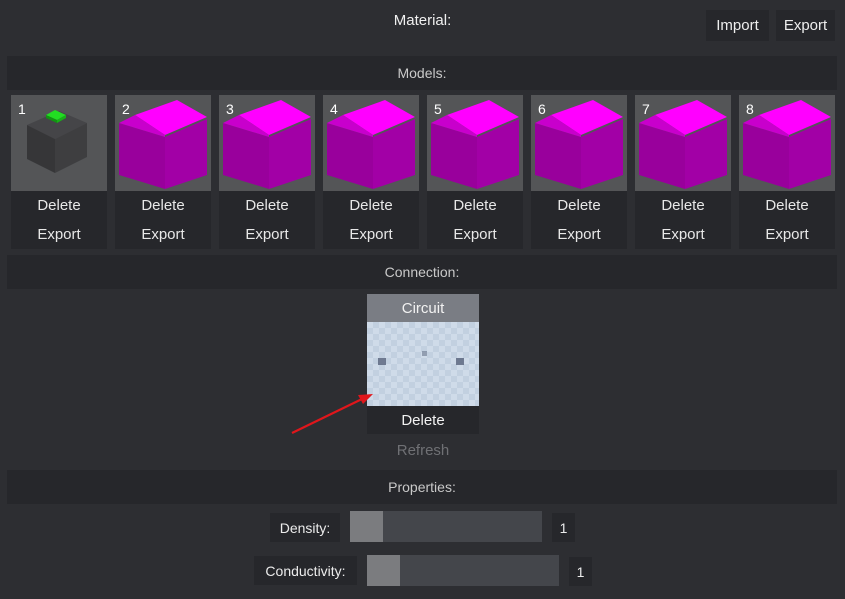  I want to click on annotation-arrow-icon, so click(332, 414).